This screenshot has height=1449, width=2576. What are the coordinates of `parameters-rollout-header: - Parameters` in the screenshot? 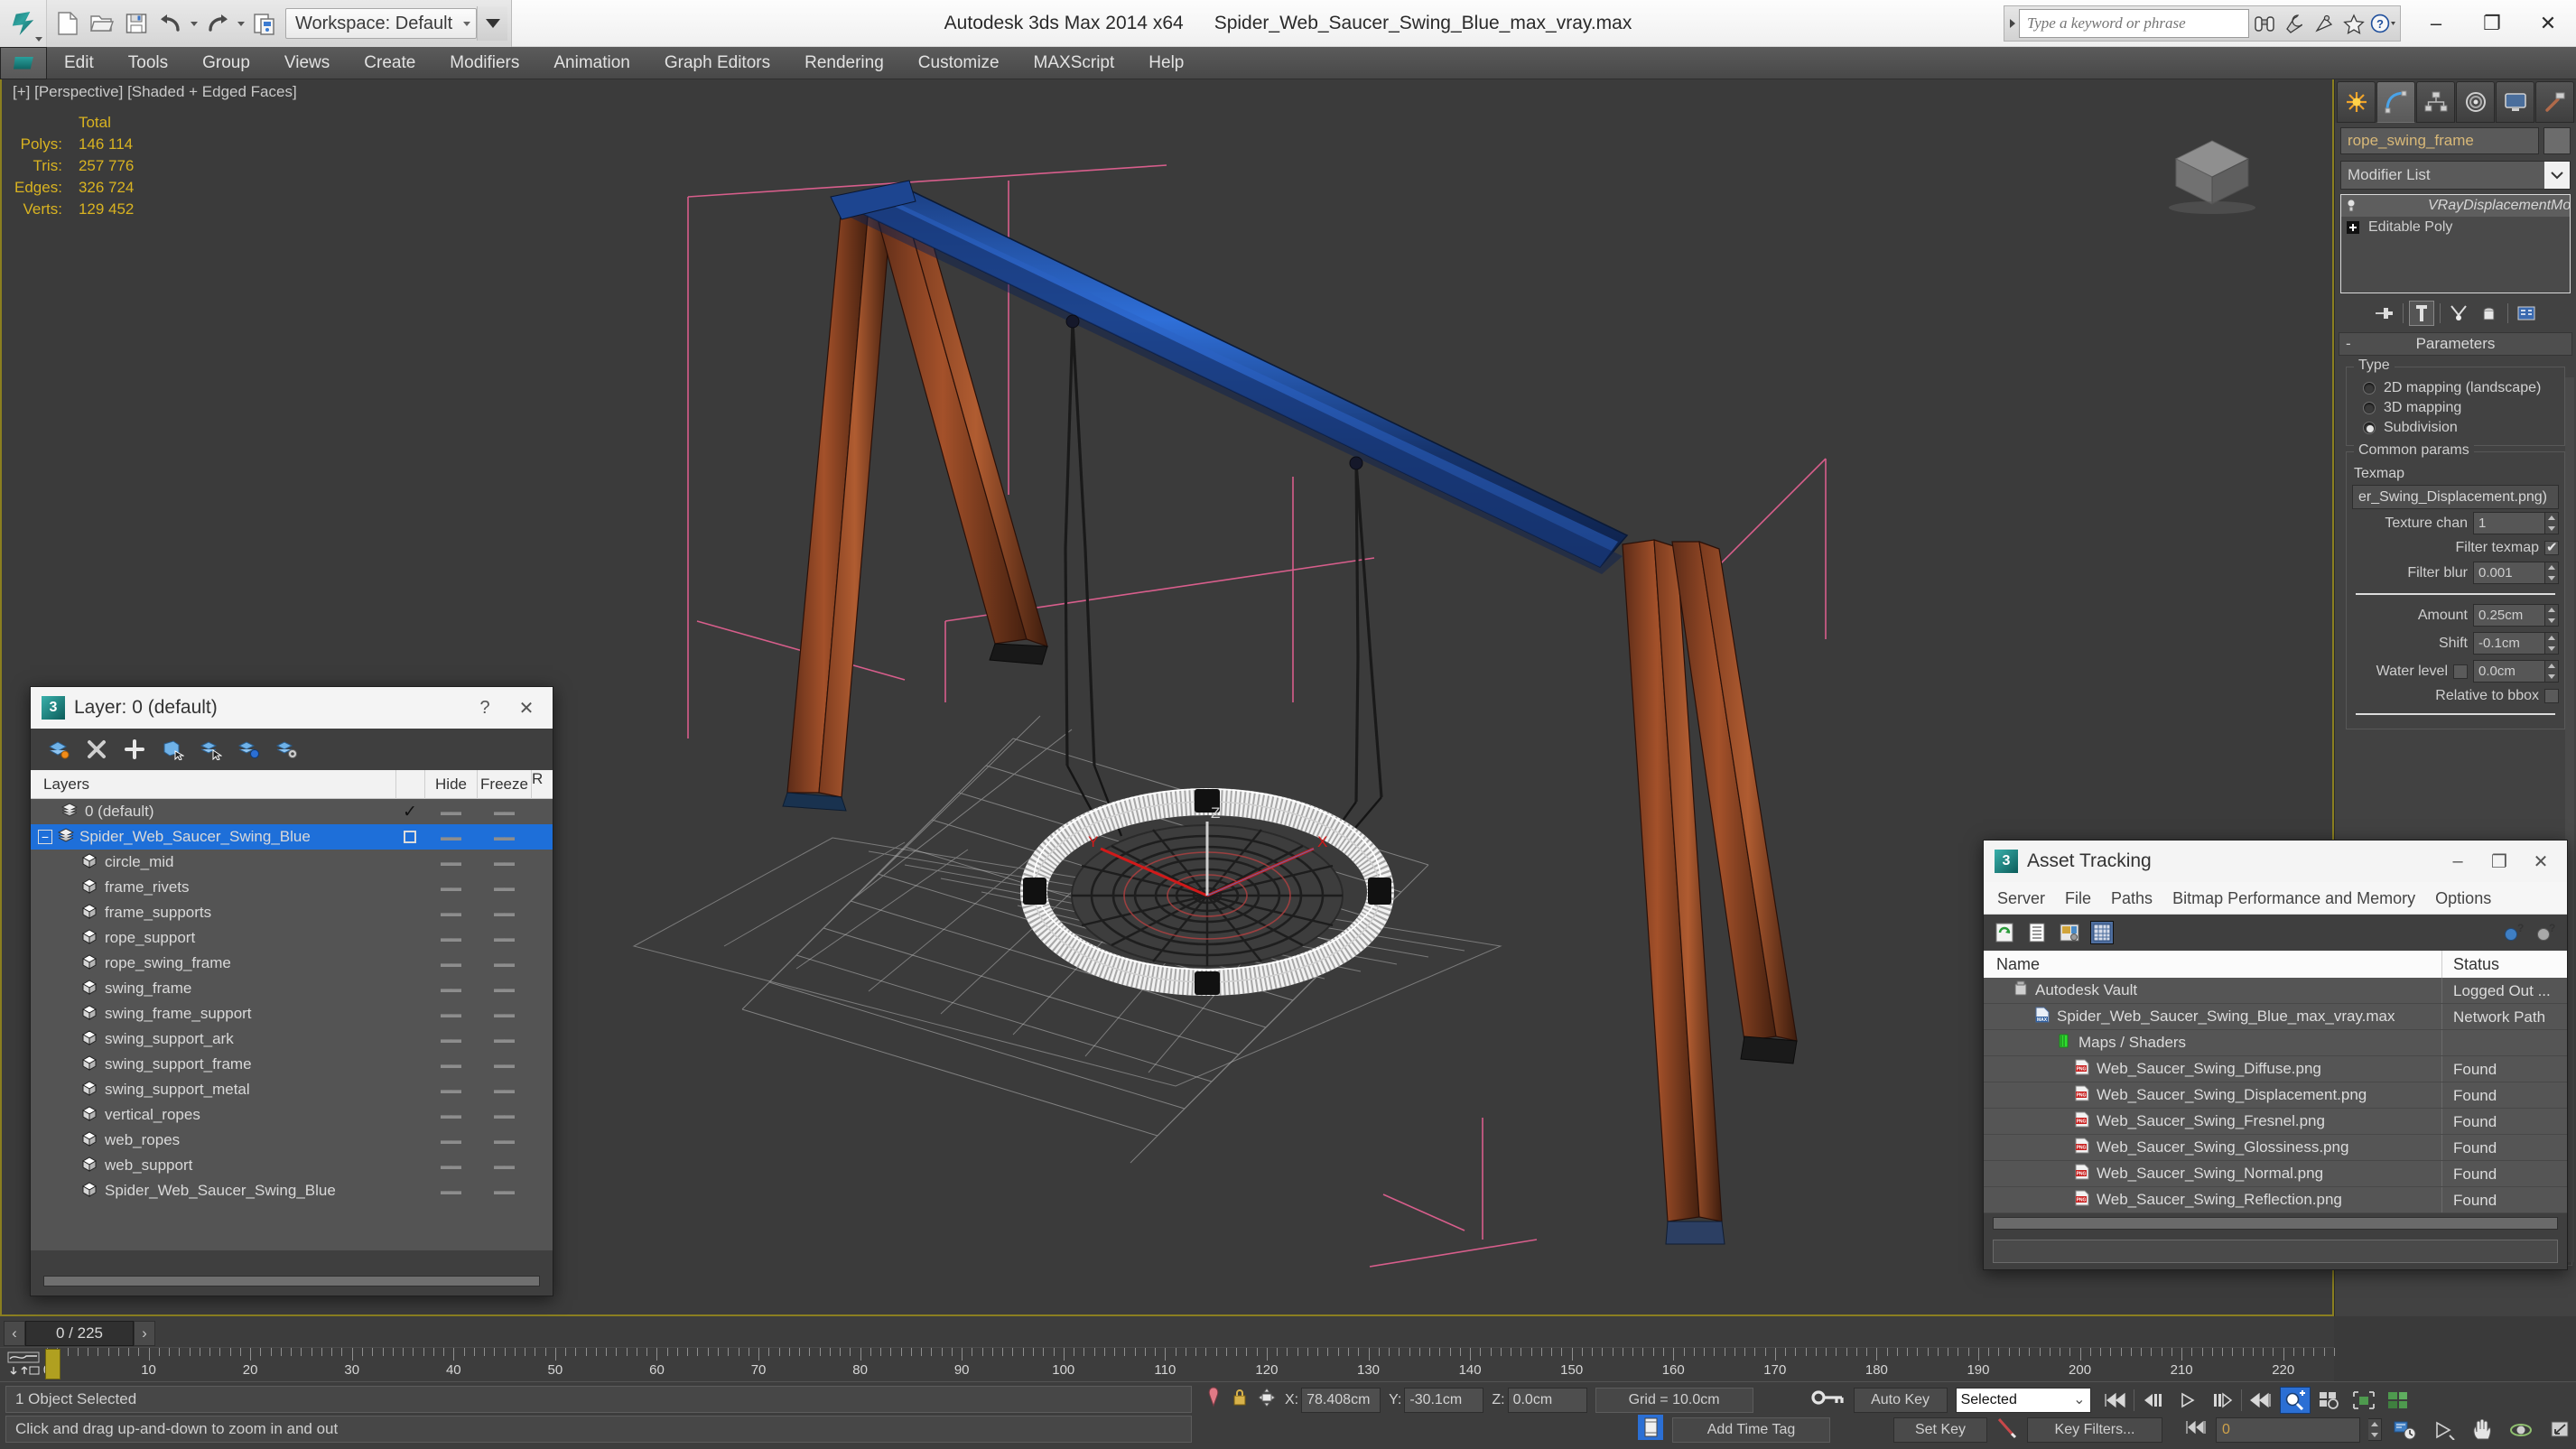 It's located at (2455, 344).